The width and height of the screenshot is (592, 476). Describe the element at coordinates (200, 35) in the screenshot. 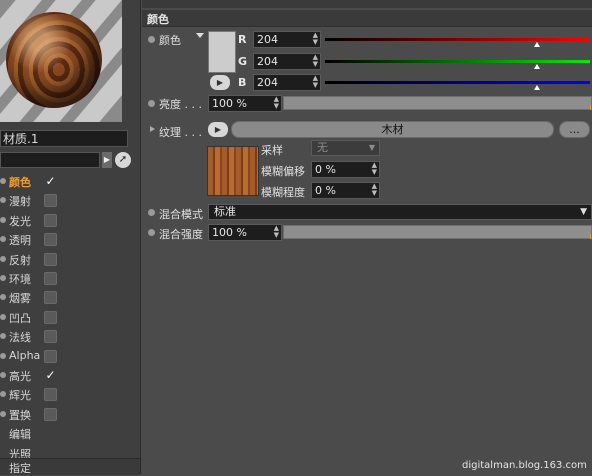

I see `caret-down-icon` at that location.